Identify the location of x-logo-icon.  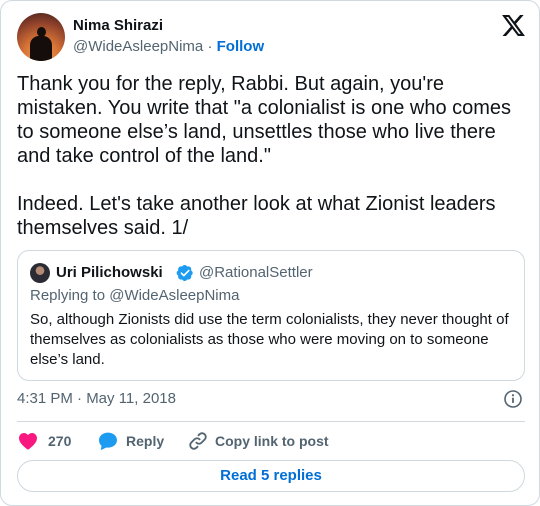
(513, 25).